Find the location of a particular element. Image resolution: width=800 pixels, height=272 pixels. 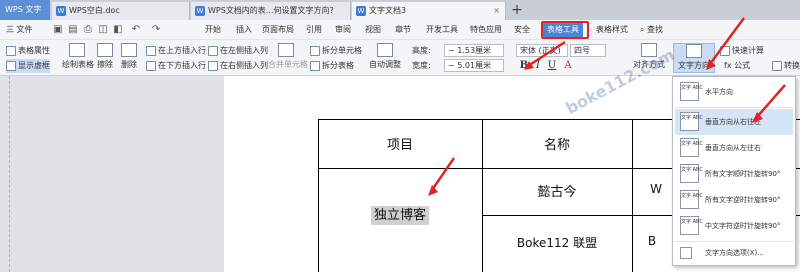

insert-left-label: 在左侧插入列 is located at coordinates (244, 50).